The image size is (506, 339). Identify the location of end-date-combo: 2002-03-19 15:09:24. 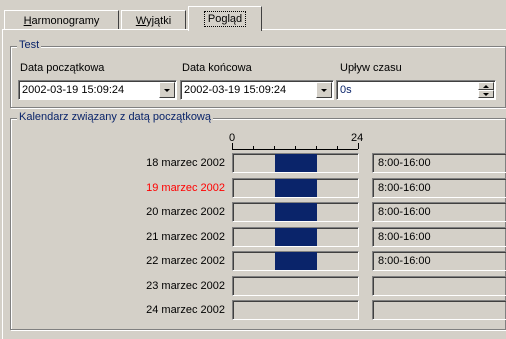
(257, 90).